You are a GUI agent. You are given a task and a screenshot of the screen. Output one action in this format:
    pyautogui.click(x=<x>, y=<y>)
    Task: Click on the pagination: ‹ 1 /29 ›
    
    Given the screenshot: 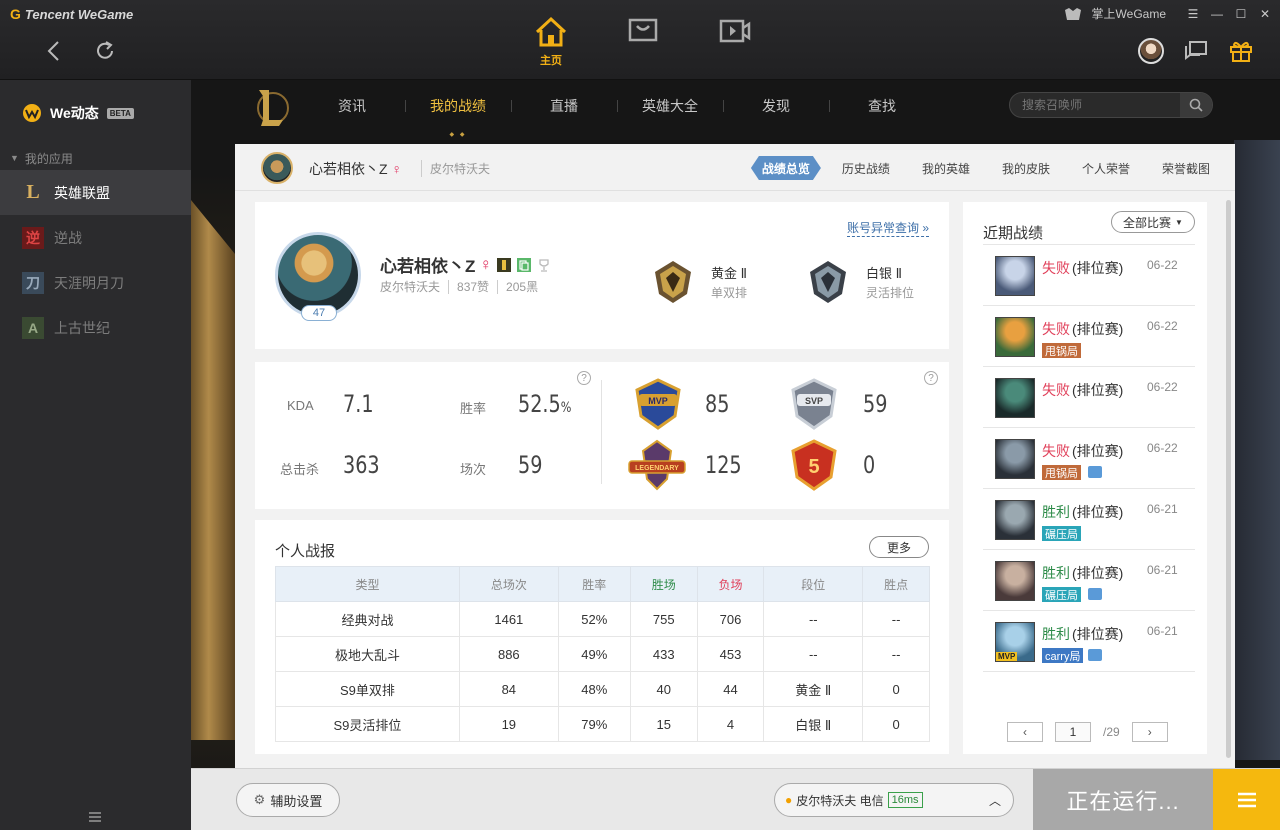 What is the action you would take?
    pyautogui.click(x=1087, y=732)
    